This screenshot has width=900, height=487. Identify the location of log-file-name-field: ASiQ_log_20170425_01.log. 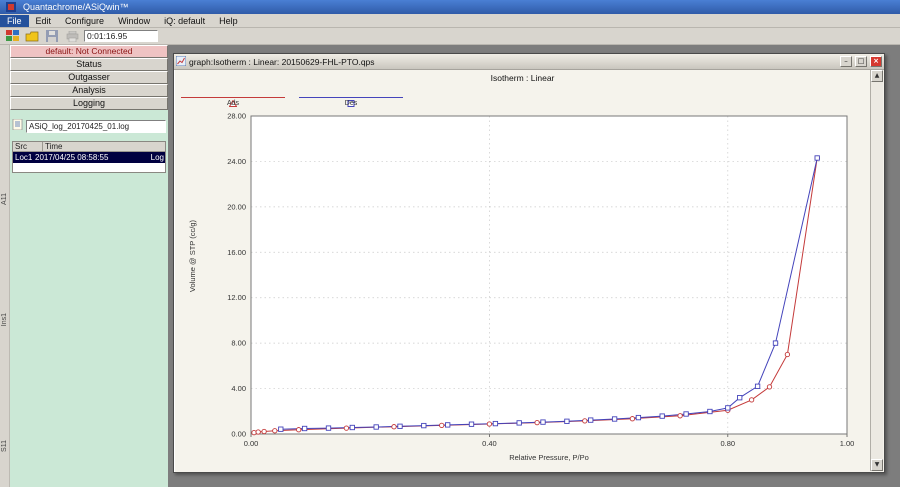
(96, 126).